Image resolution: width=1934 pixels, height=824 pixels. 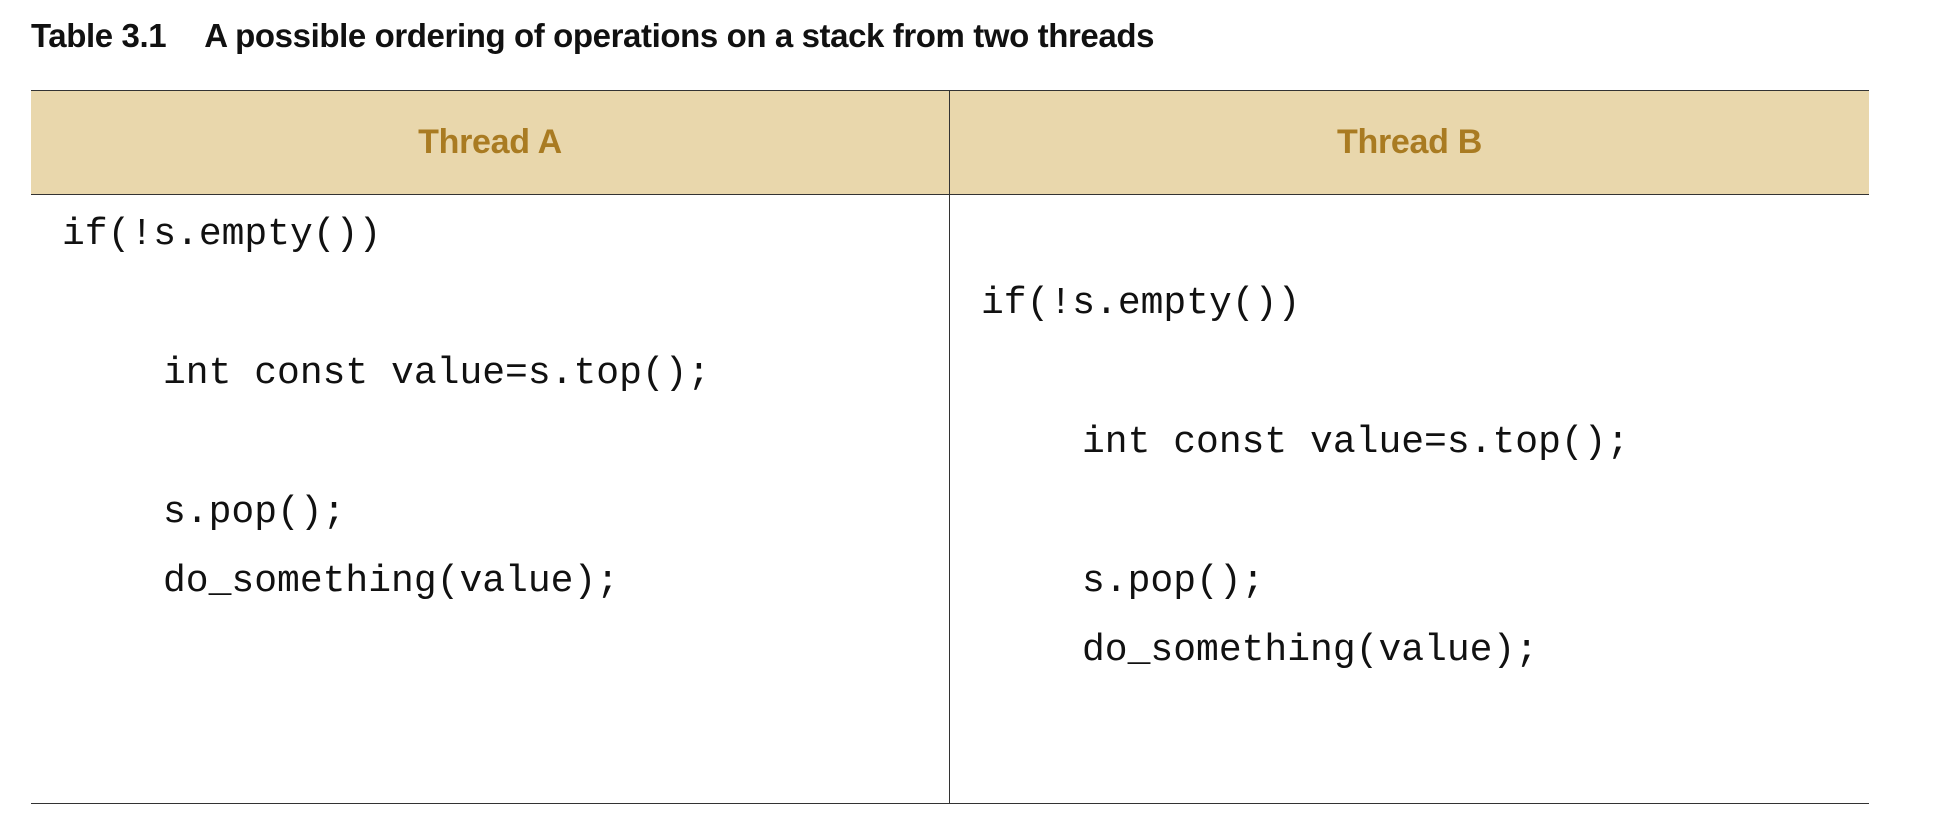 What do you see at coordinates (254, 512) in the screenshot?
I see `thread-a-code-line: s.pop();` at bounding box center [254, 512].